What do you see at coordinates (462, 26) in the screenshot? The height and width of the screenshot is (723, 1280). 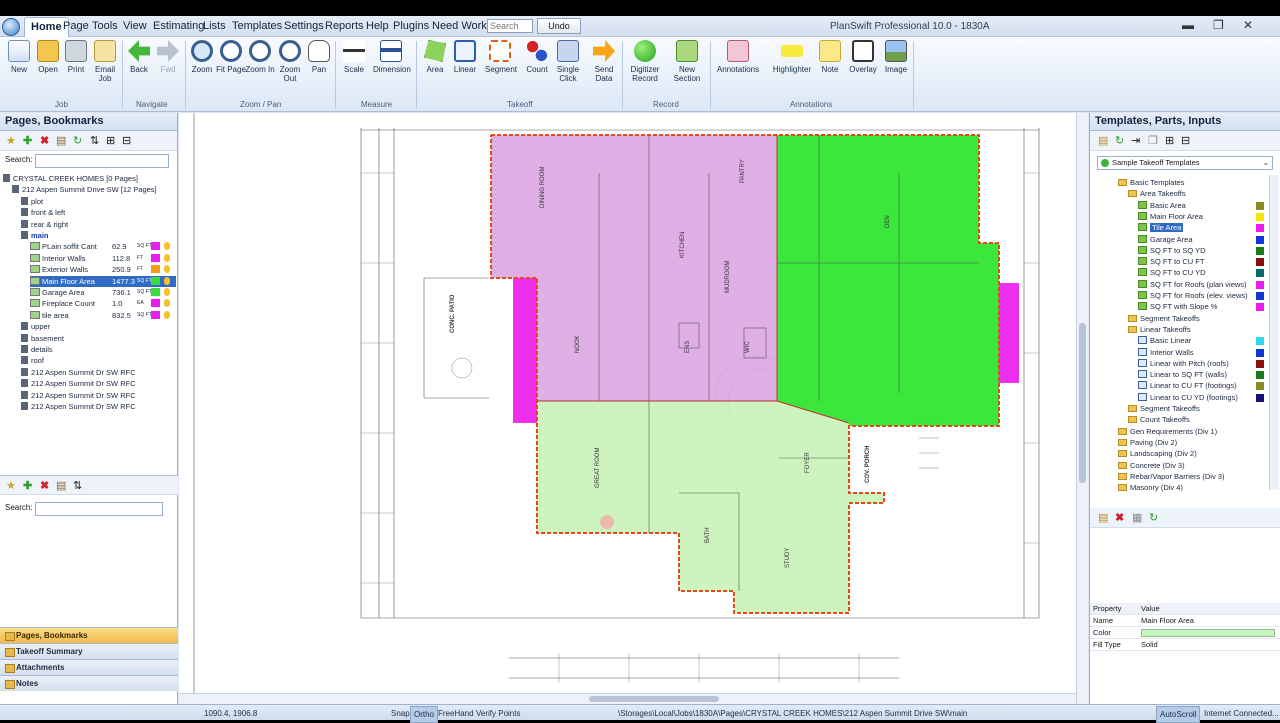 I see `menu-need-work: Need Work?` at bounding box center [462, 26].